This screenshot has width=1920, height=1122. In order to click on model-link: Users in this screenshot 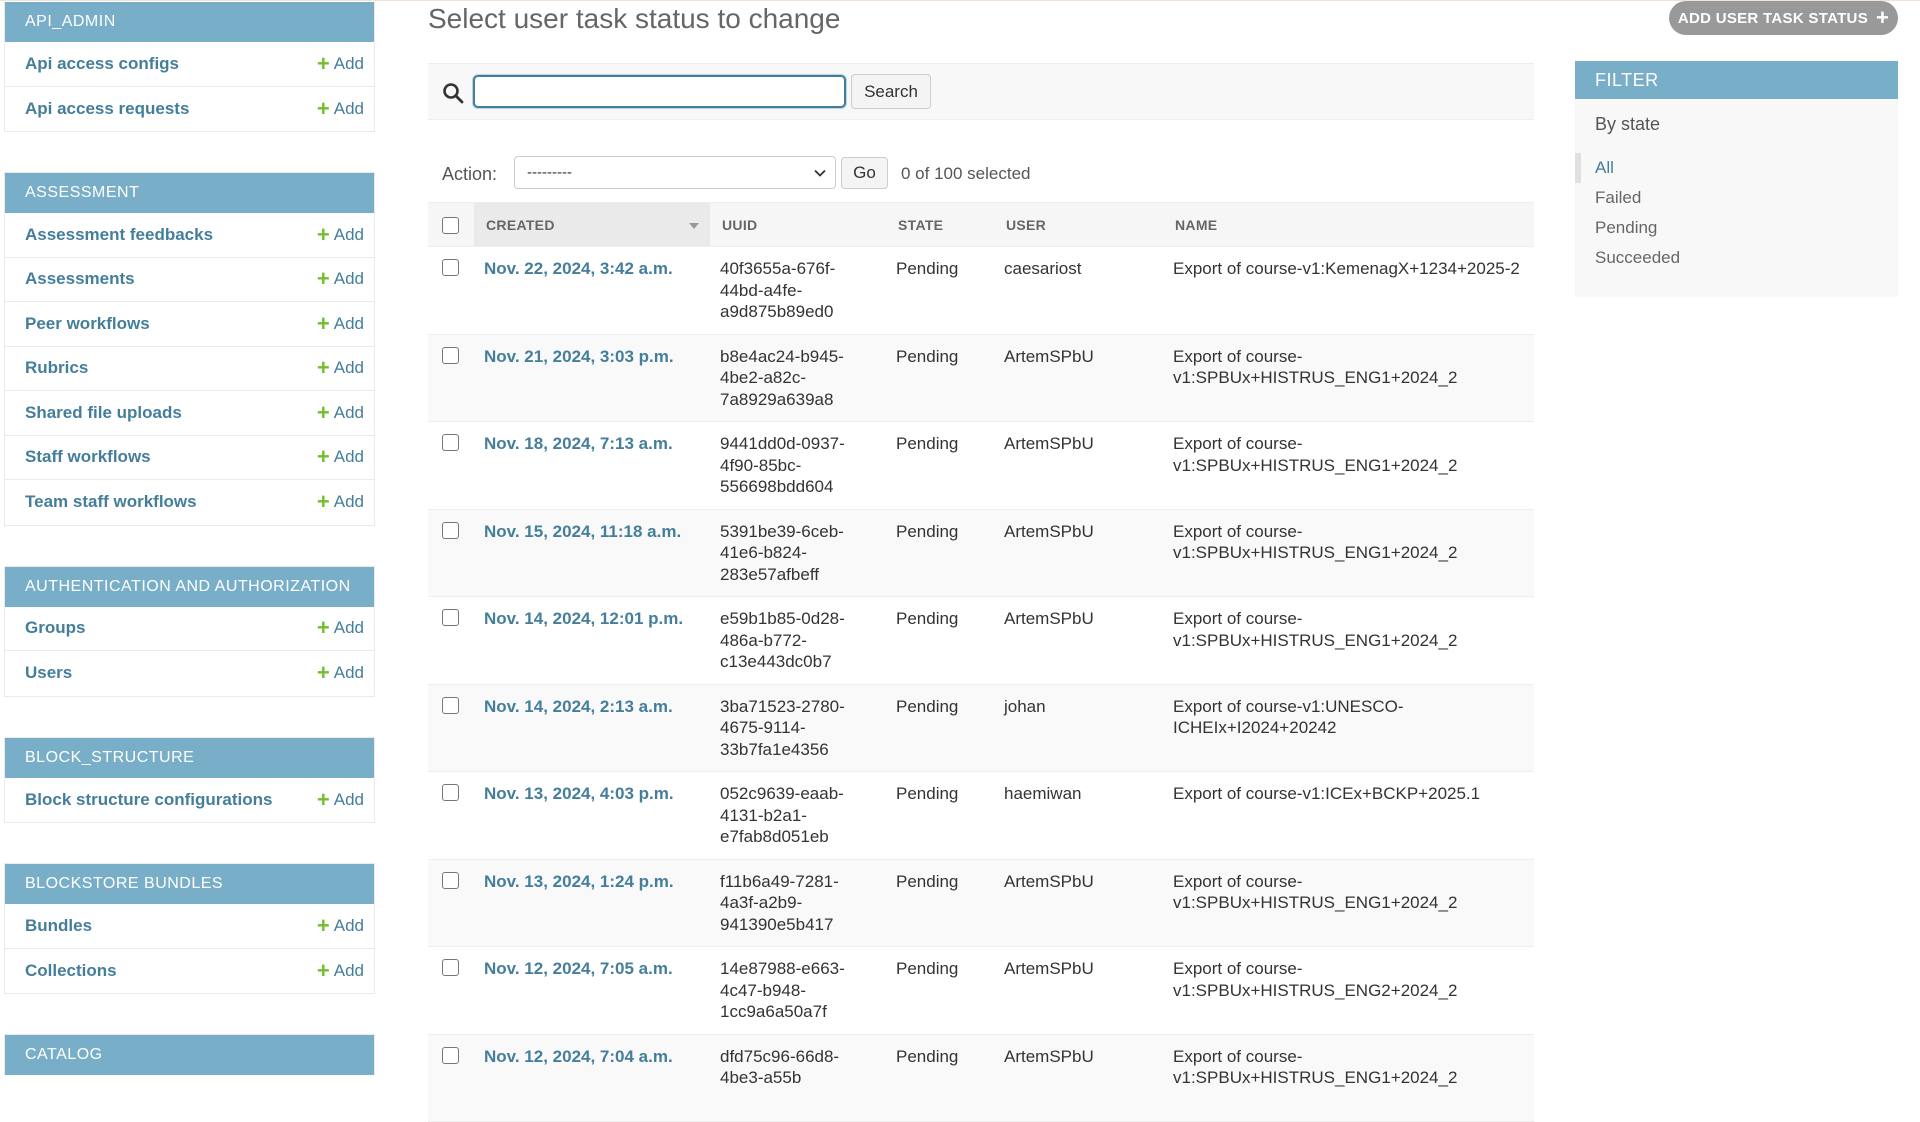, I will do `click(48, 673)`.